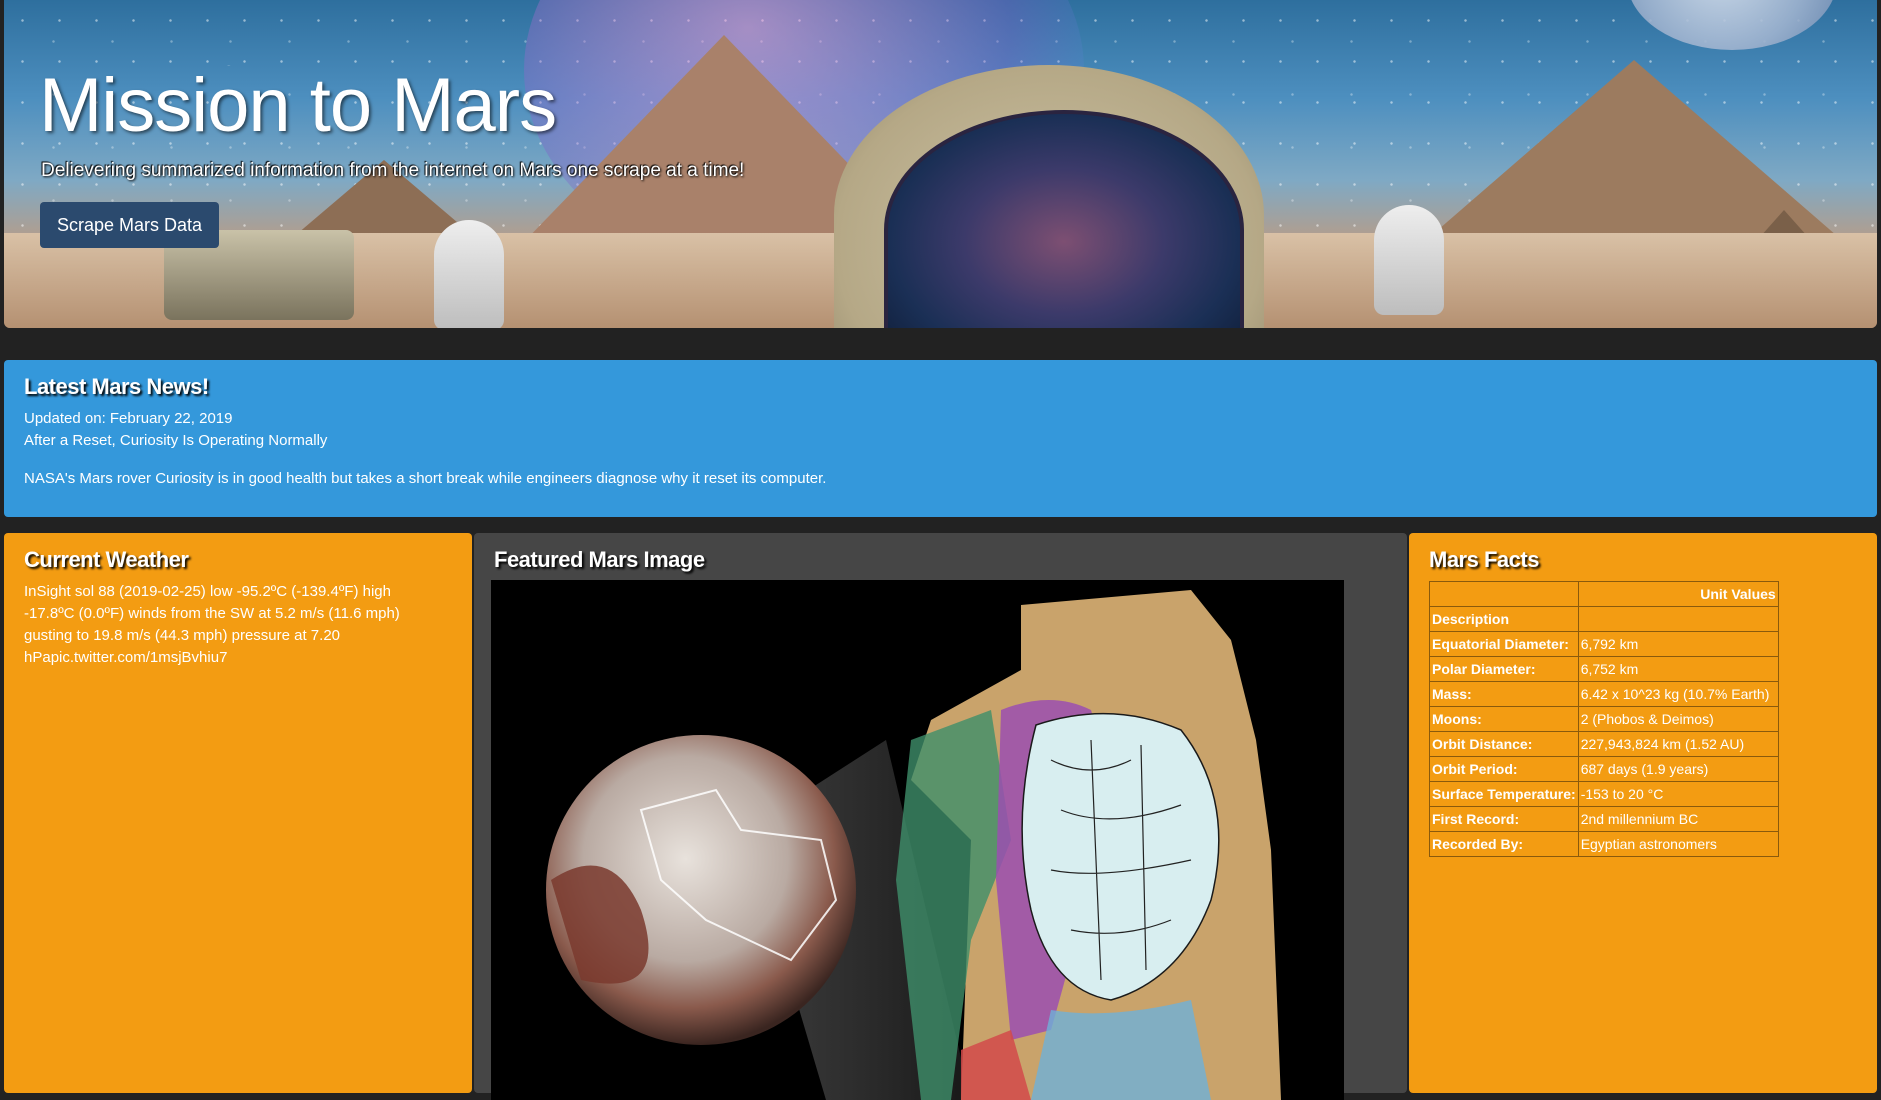 This screenshot has height=1100, width=1881. What do you see at coordinates (1678, 669) in the screenshot?
I see `fact-value: 6,752 km` at bounding box center [1678, 669].